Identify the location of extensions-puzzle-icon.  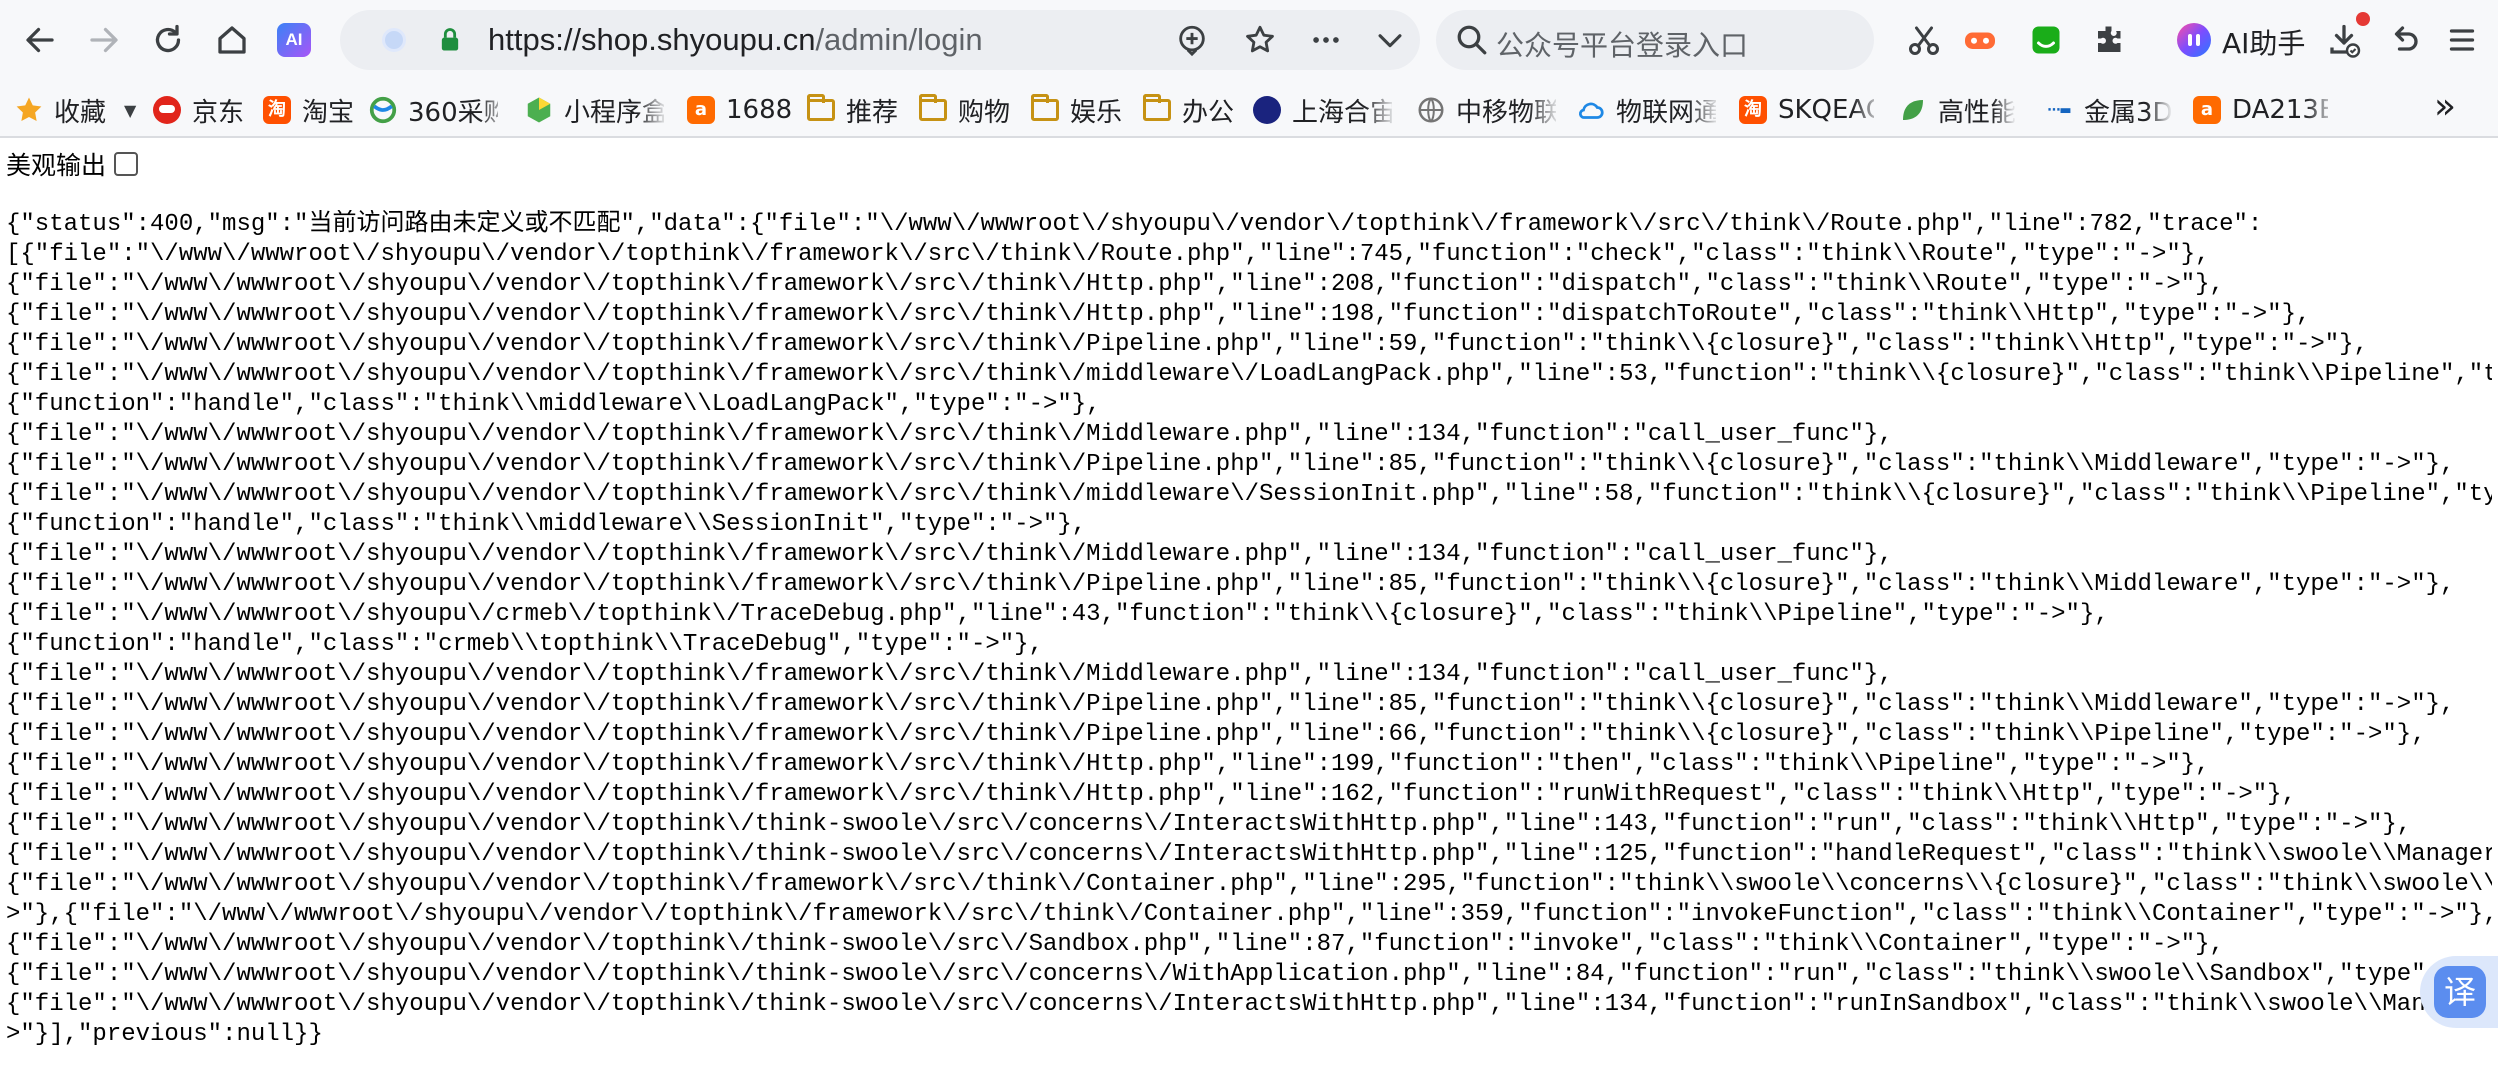
(2110, 40).